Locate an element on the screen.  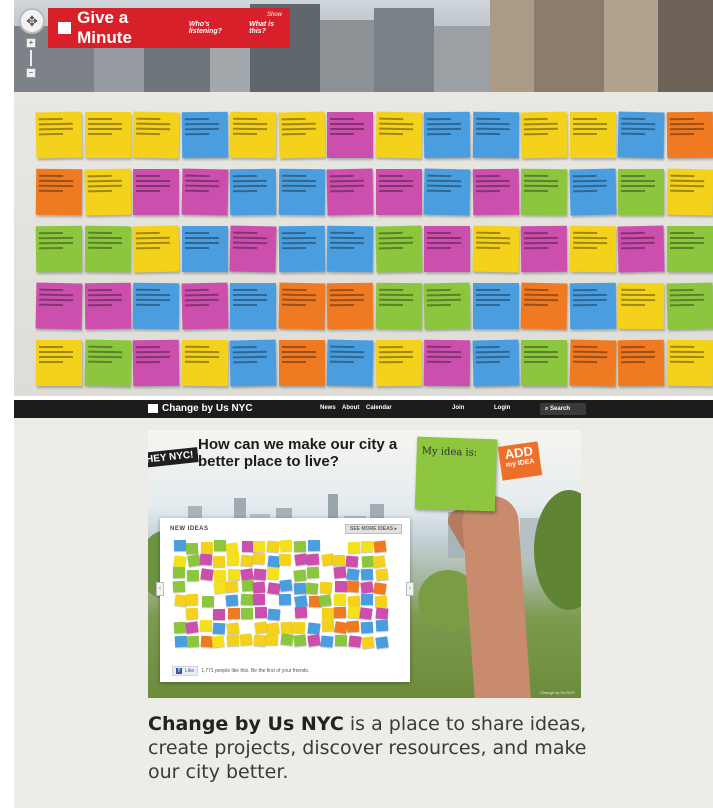
nav-calendar: Calendar is located at coordinates (379, 408).